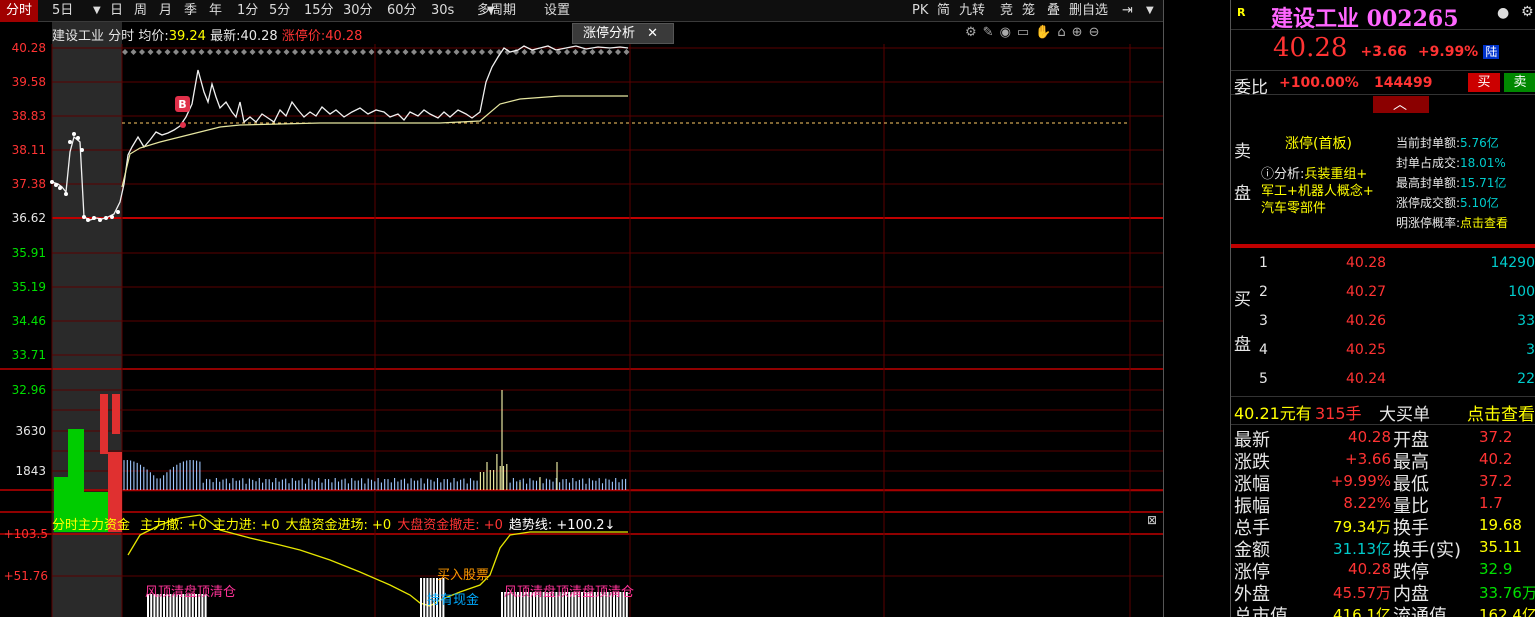 The width and height of the screenshot is (1535, 617). I want to click on indicator-field-1: 主力进: +0, so click(246, 525).